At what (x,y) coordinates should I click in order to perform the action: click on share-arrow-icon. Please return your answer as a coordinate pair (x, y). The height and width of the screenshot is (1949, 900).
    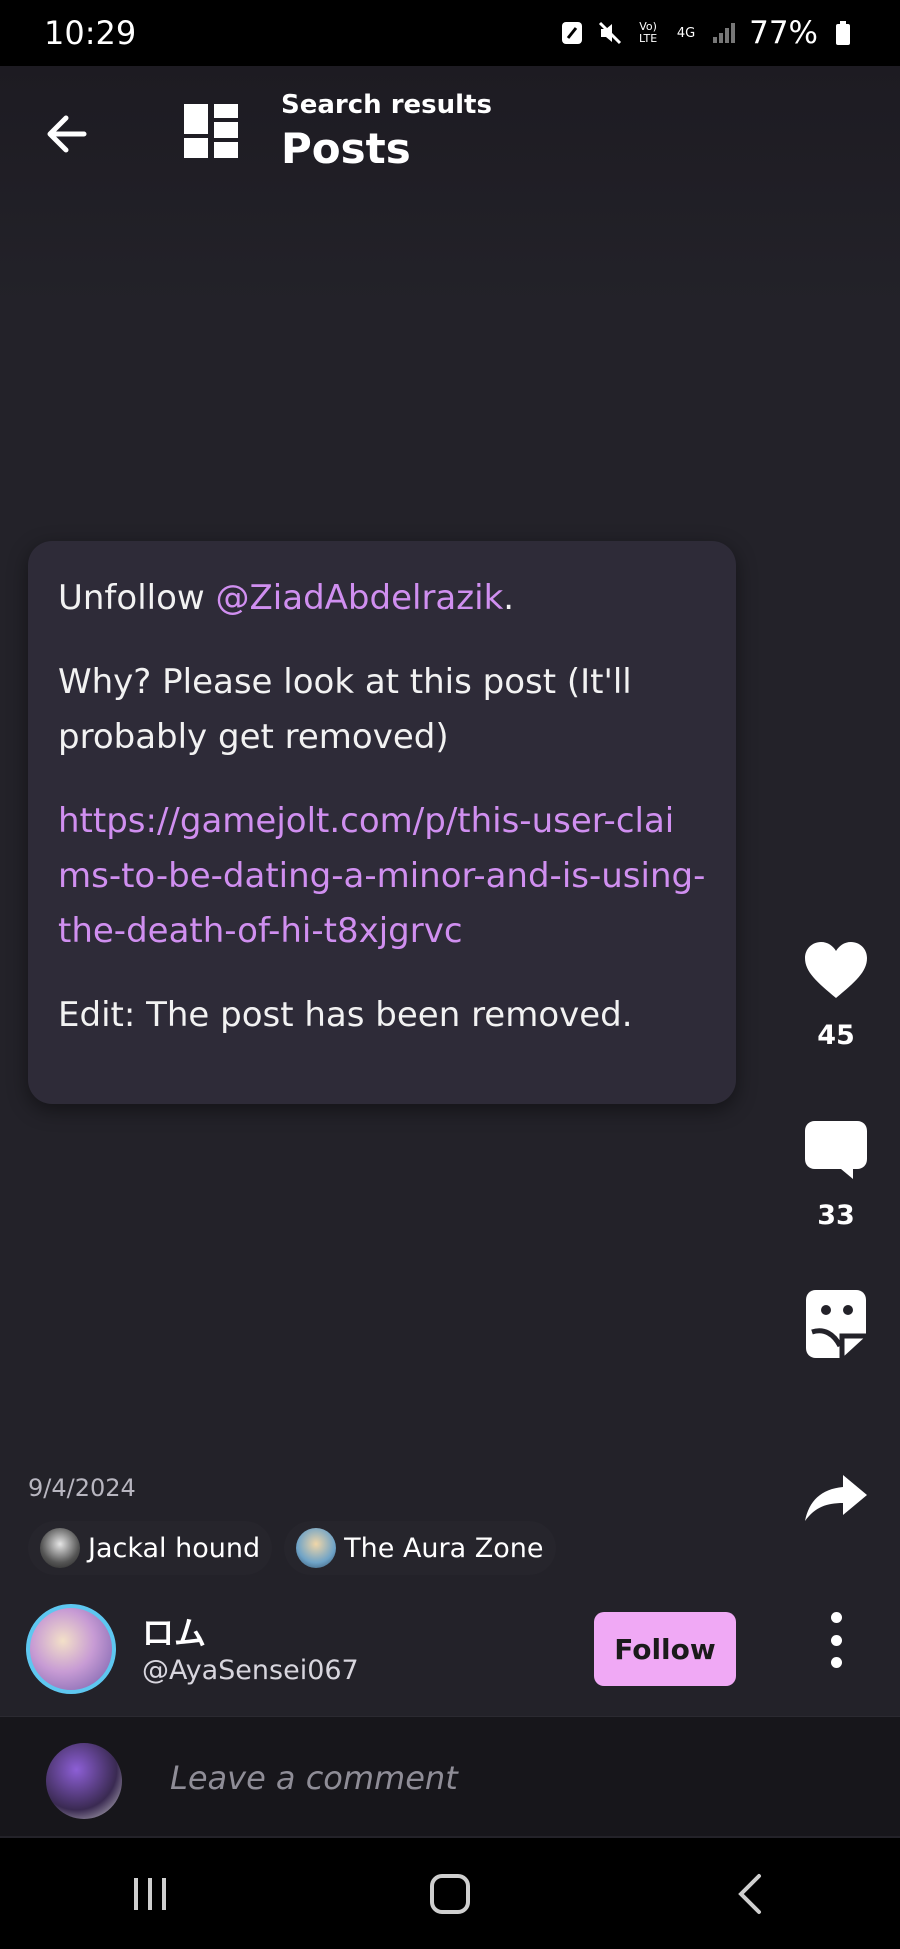
    Looking at the image, I should click on (836, 1498).